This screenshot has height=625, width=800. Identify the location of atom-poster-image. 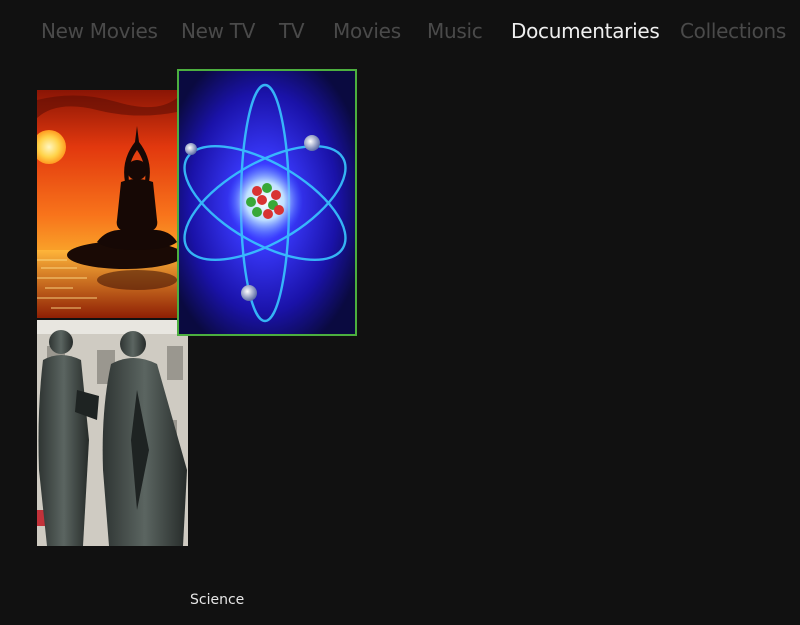
(267, 202).